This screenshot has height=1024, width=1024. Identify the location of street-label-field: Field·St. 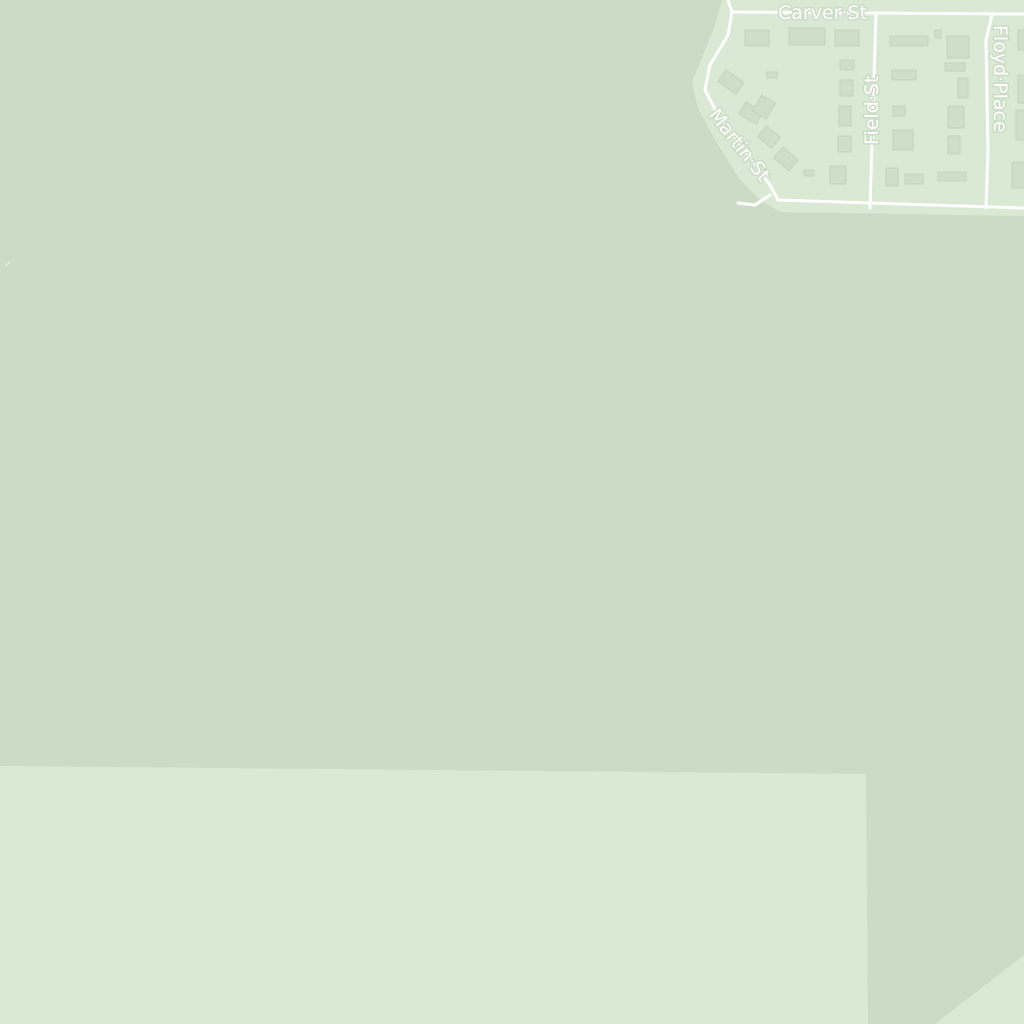
(872, 110).